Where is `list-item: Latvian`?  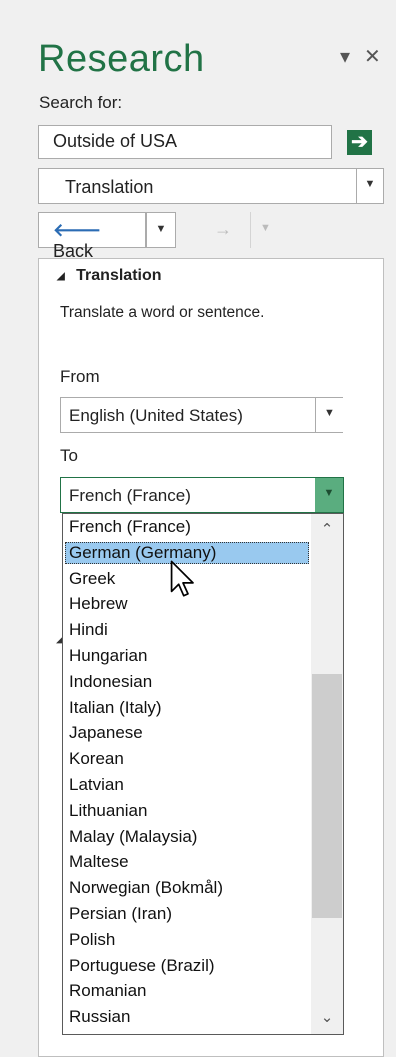
list-item: Latvian is located at coordinates (187, 785).